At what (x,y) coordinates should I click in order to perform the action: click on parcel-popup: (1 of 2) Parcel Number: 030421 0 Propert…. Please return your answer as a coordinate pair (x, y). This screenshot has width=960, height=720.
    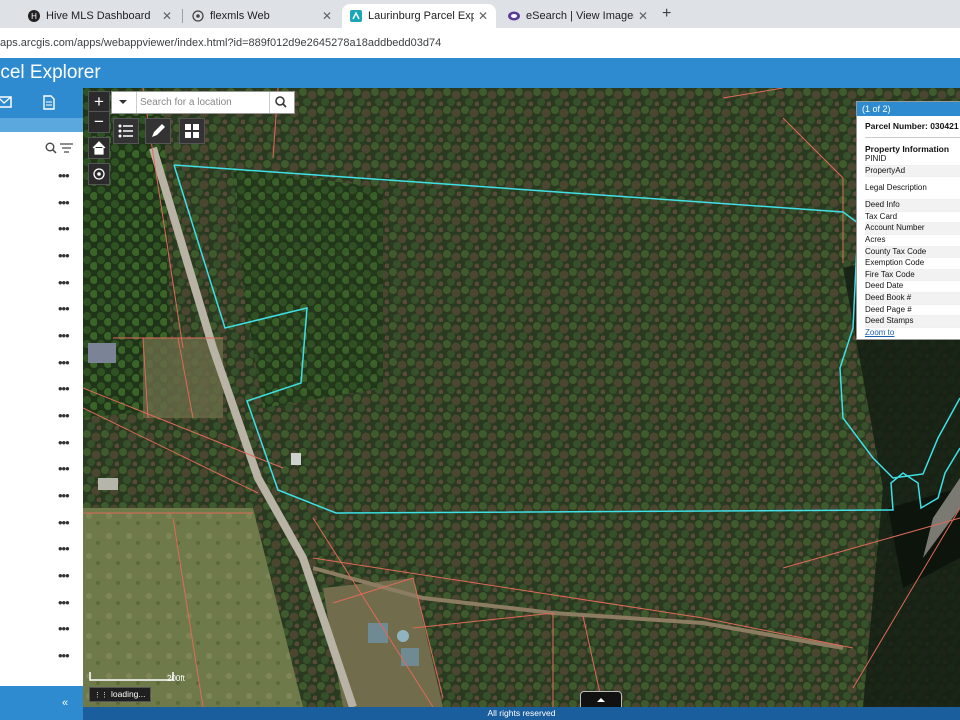
    Looking at the image, I should click on (908, 220).